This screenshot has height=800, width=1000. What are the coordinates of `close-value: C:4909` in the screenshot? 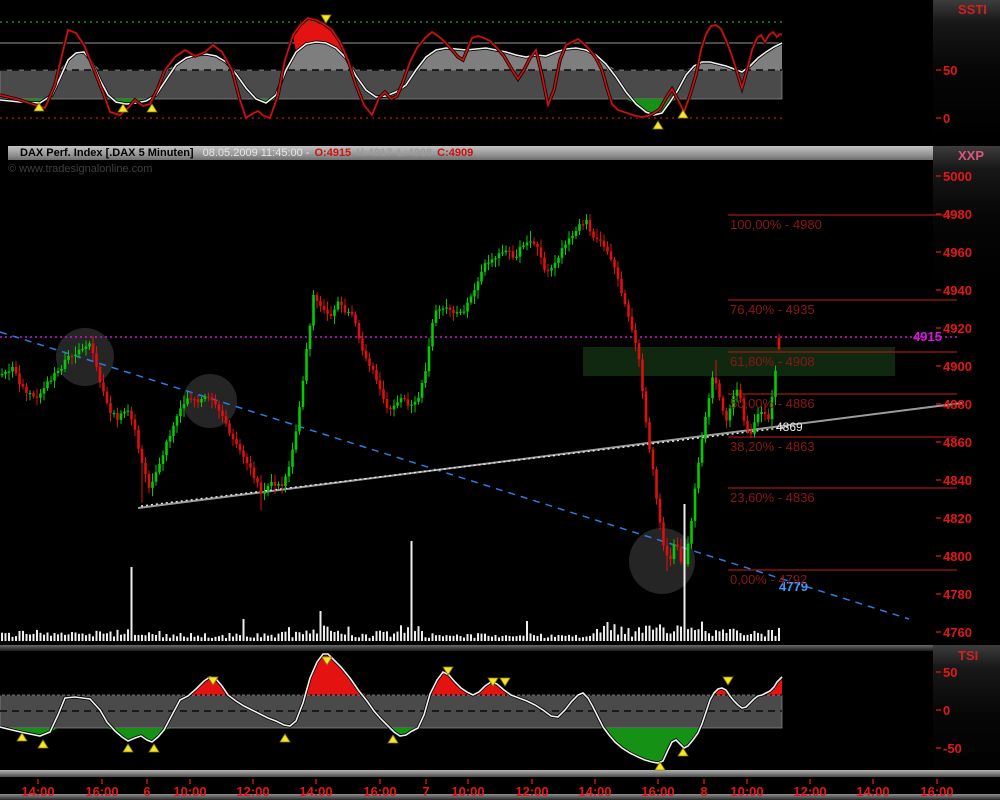 It's located at (455, 153).